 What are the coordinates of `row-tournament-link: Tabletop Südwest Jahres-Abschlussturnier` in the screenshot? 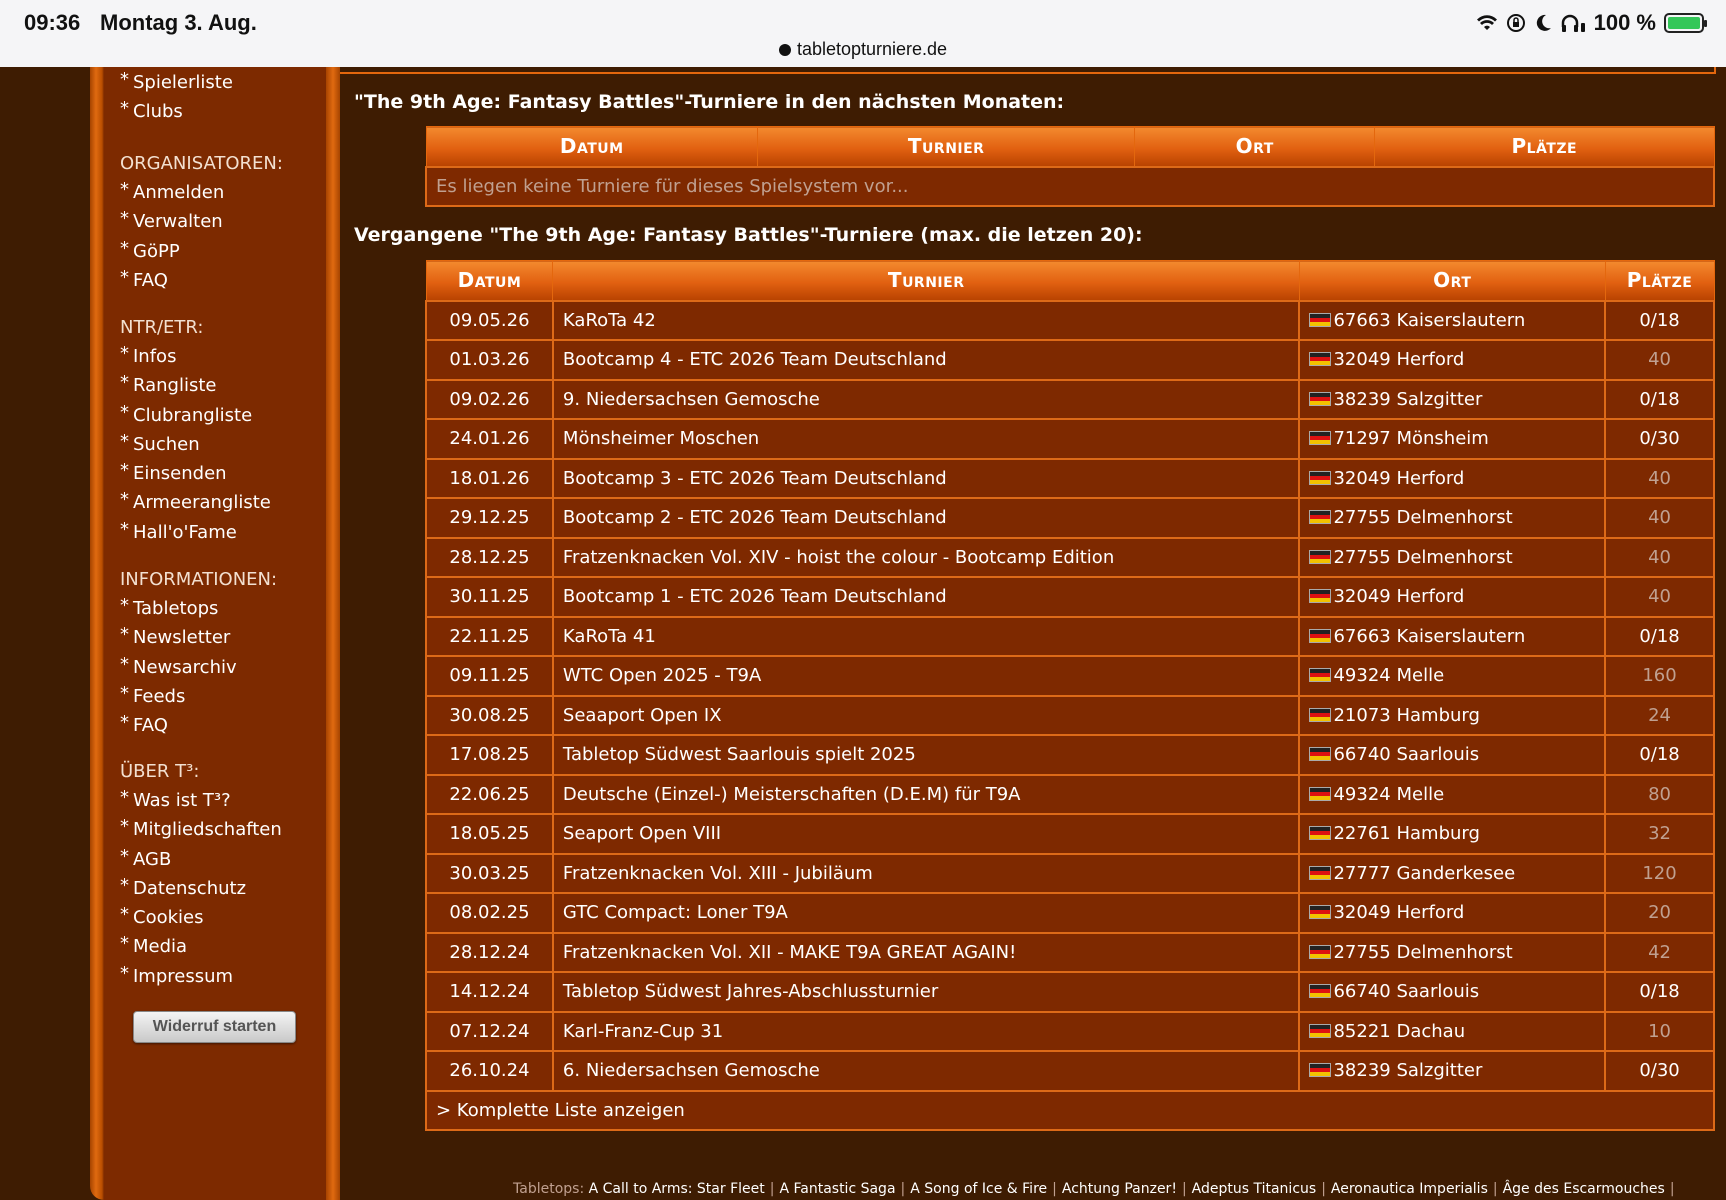 It's located at (926, 992).